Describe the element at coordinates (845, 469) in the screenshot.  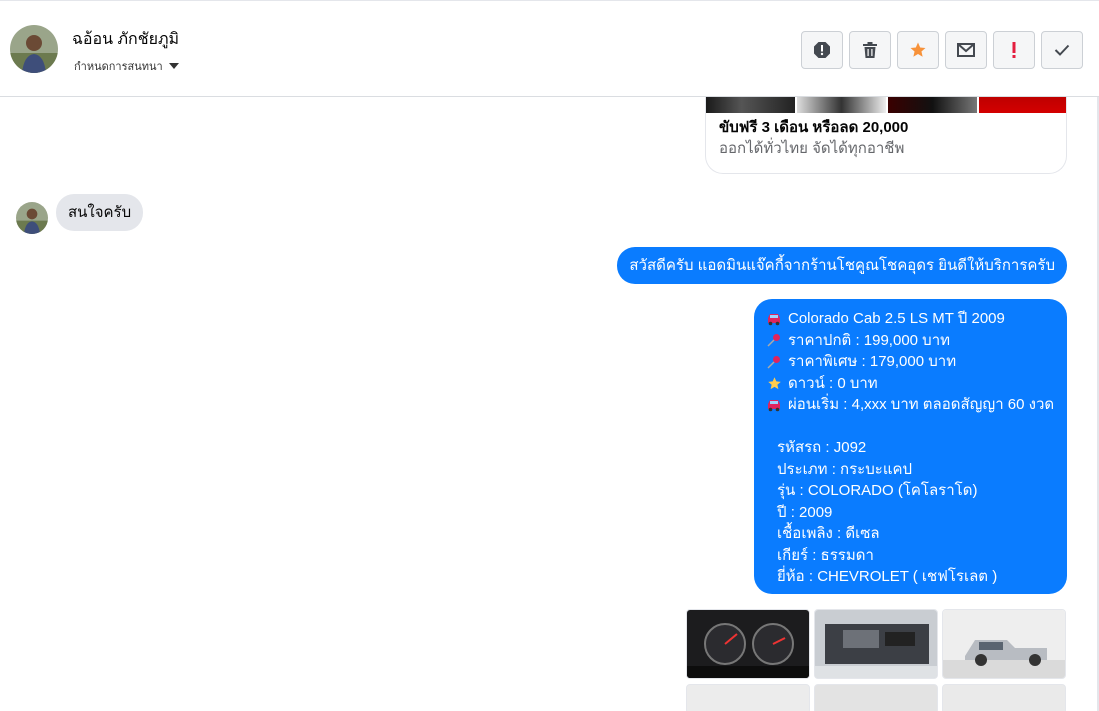
I see `spec-line: ประเภท : กระบะแคป` at that location.